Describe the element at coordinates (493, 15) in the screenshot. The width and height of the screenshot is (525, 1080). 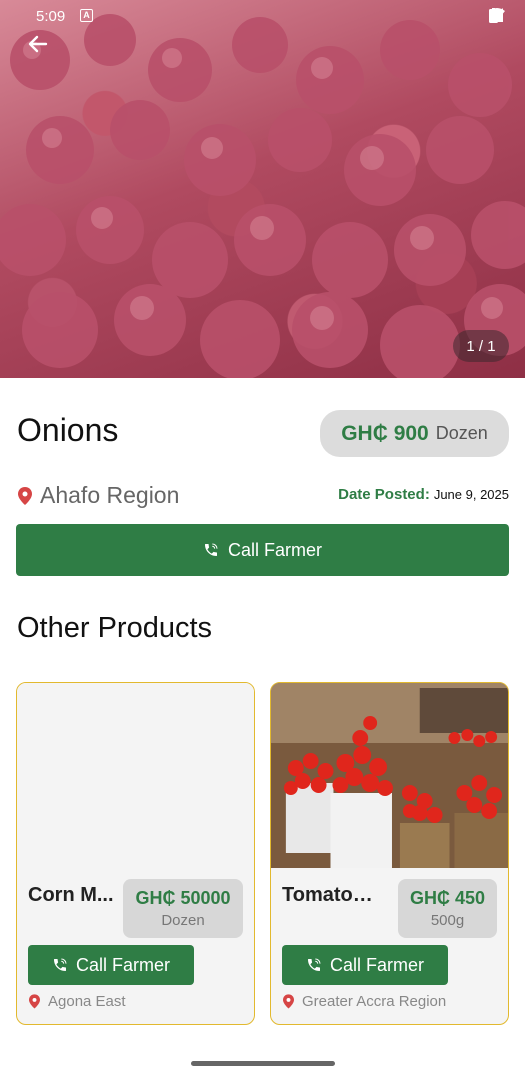
I see `battery-icon` at that location.